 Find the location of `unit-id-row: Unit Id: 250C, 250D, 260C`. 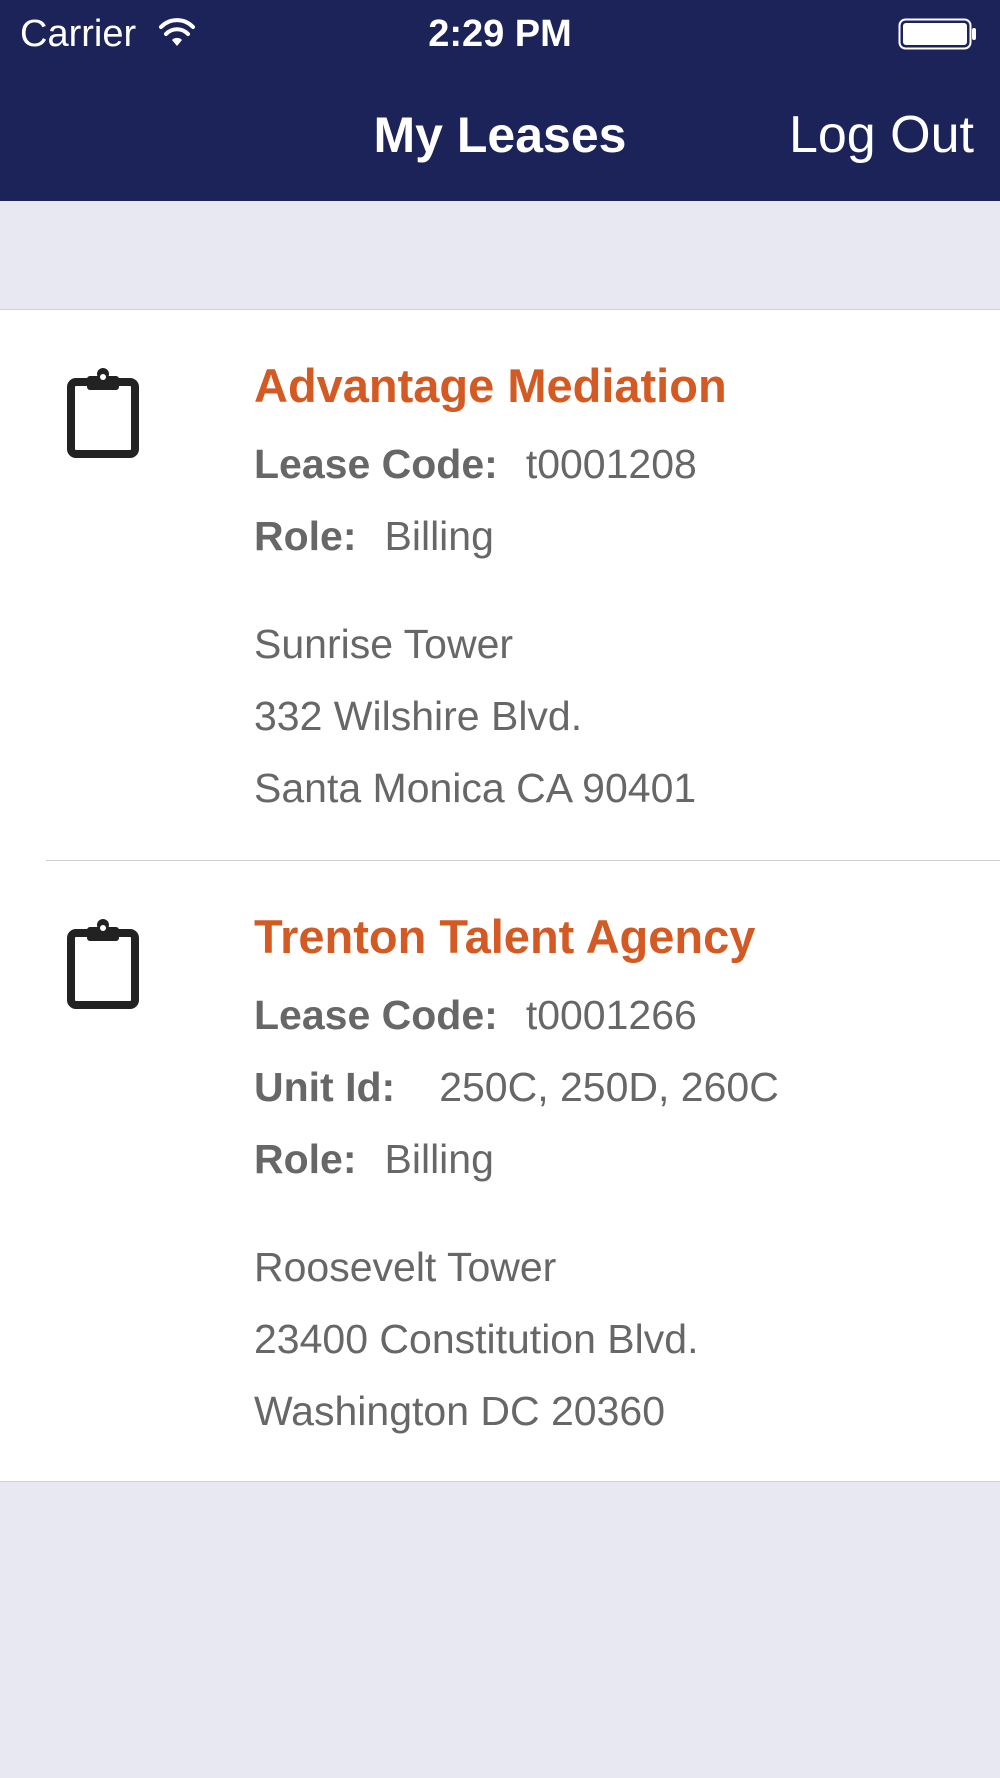

unit-id-row: Unit Id: 250C, 250D, 260C is located at coordinates (619, 1087).